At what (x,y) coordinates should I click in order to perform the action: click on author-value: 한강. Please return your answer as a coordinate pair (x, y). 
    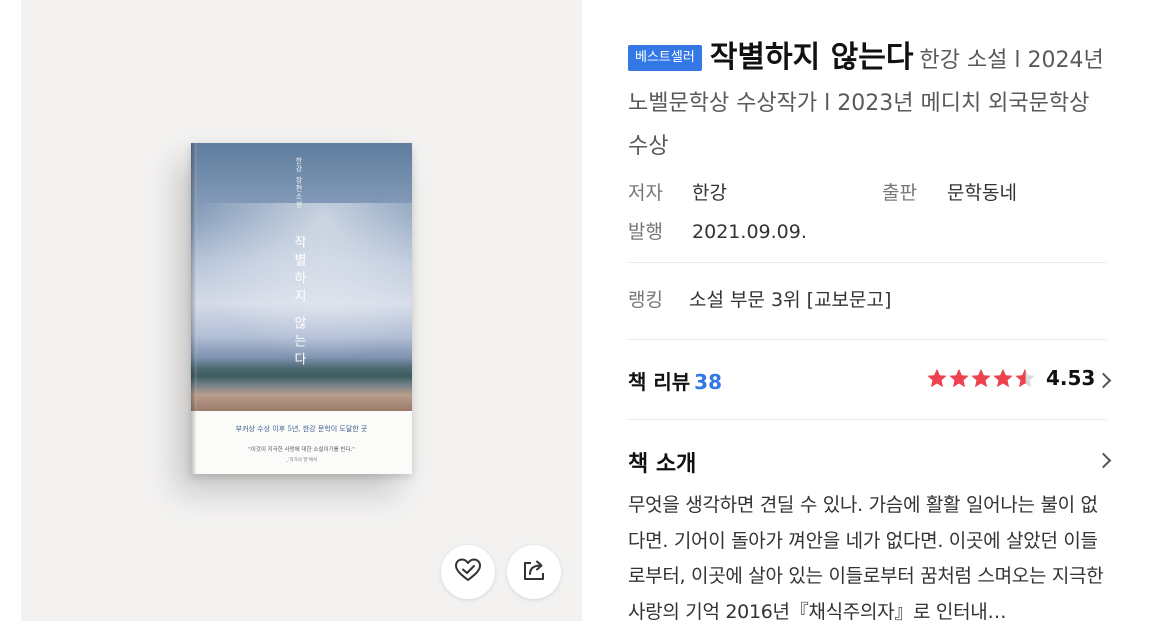
    Looking at the image, I should click on (709, 193).